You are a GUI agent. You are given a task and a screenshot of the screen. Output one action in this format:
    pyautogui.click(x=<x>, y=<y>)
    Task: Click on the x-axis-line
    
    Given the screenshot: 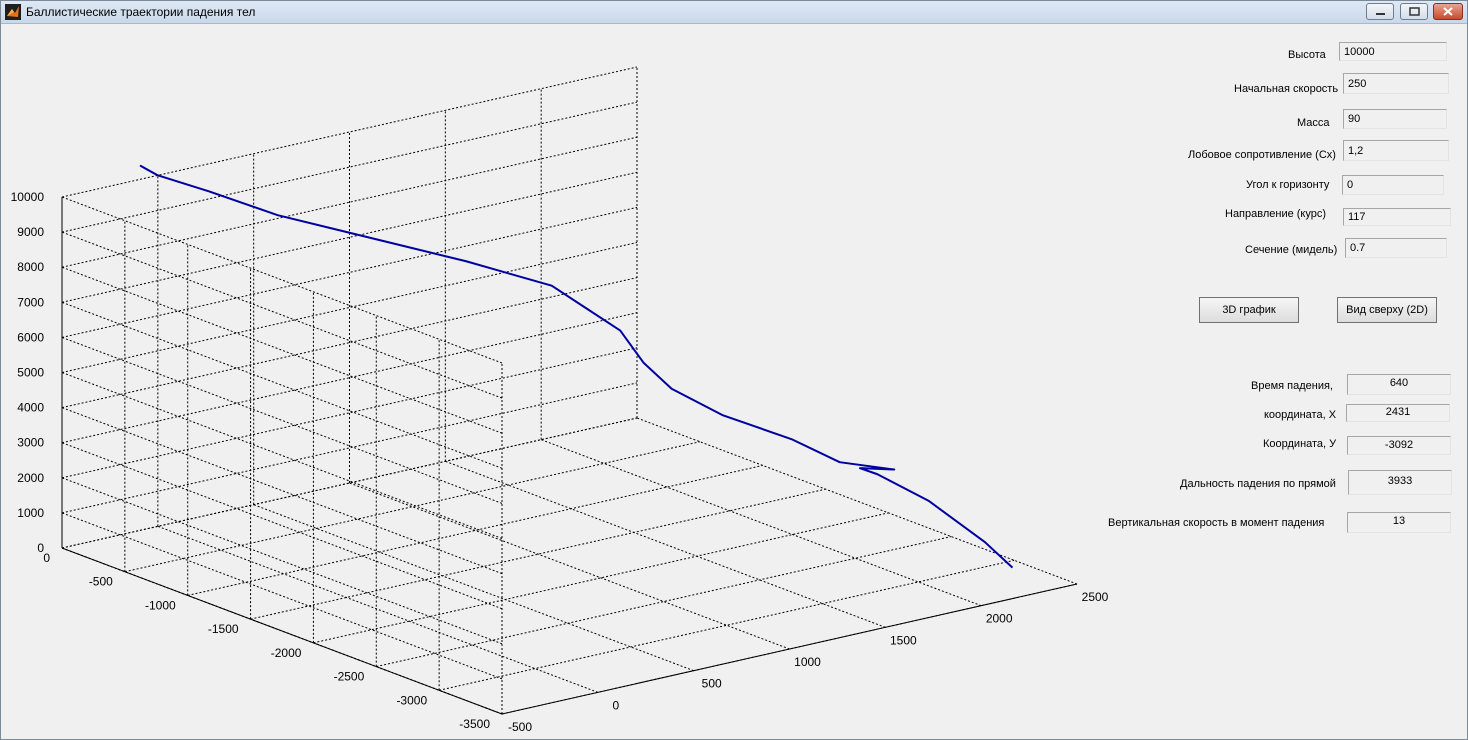 What is the action you would take?
    pyautogui.click(x=789, y=649)
    